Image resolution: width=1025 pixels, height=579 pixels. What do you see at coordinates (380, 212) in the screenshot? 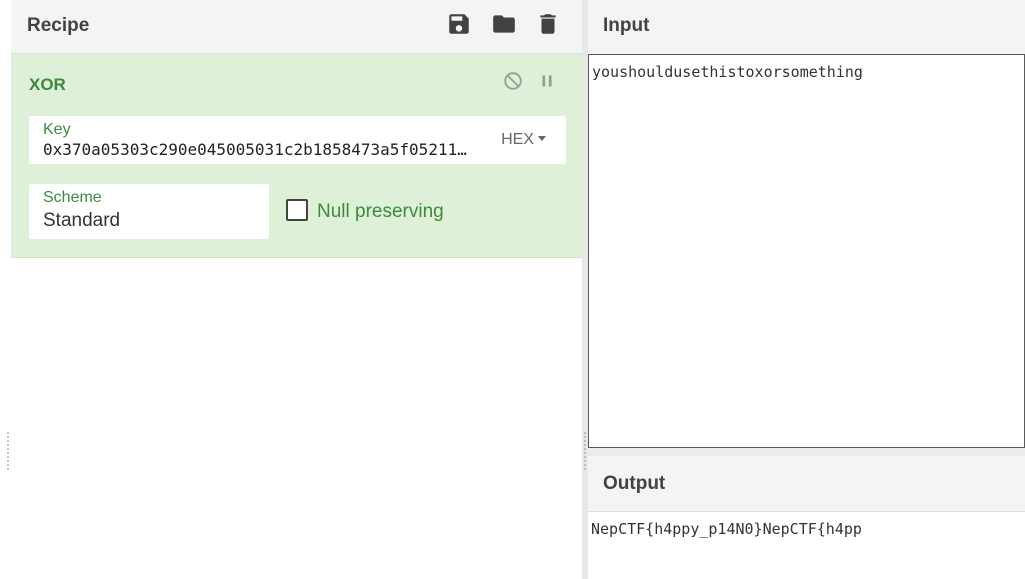
I see `null-preserving-label: Null preserving` at bounding box center [380, 212].